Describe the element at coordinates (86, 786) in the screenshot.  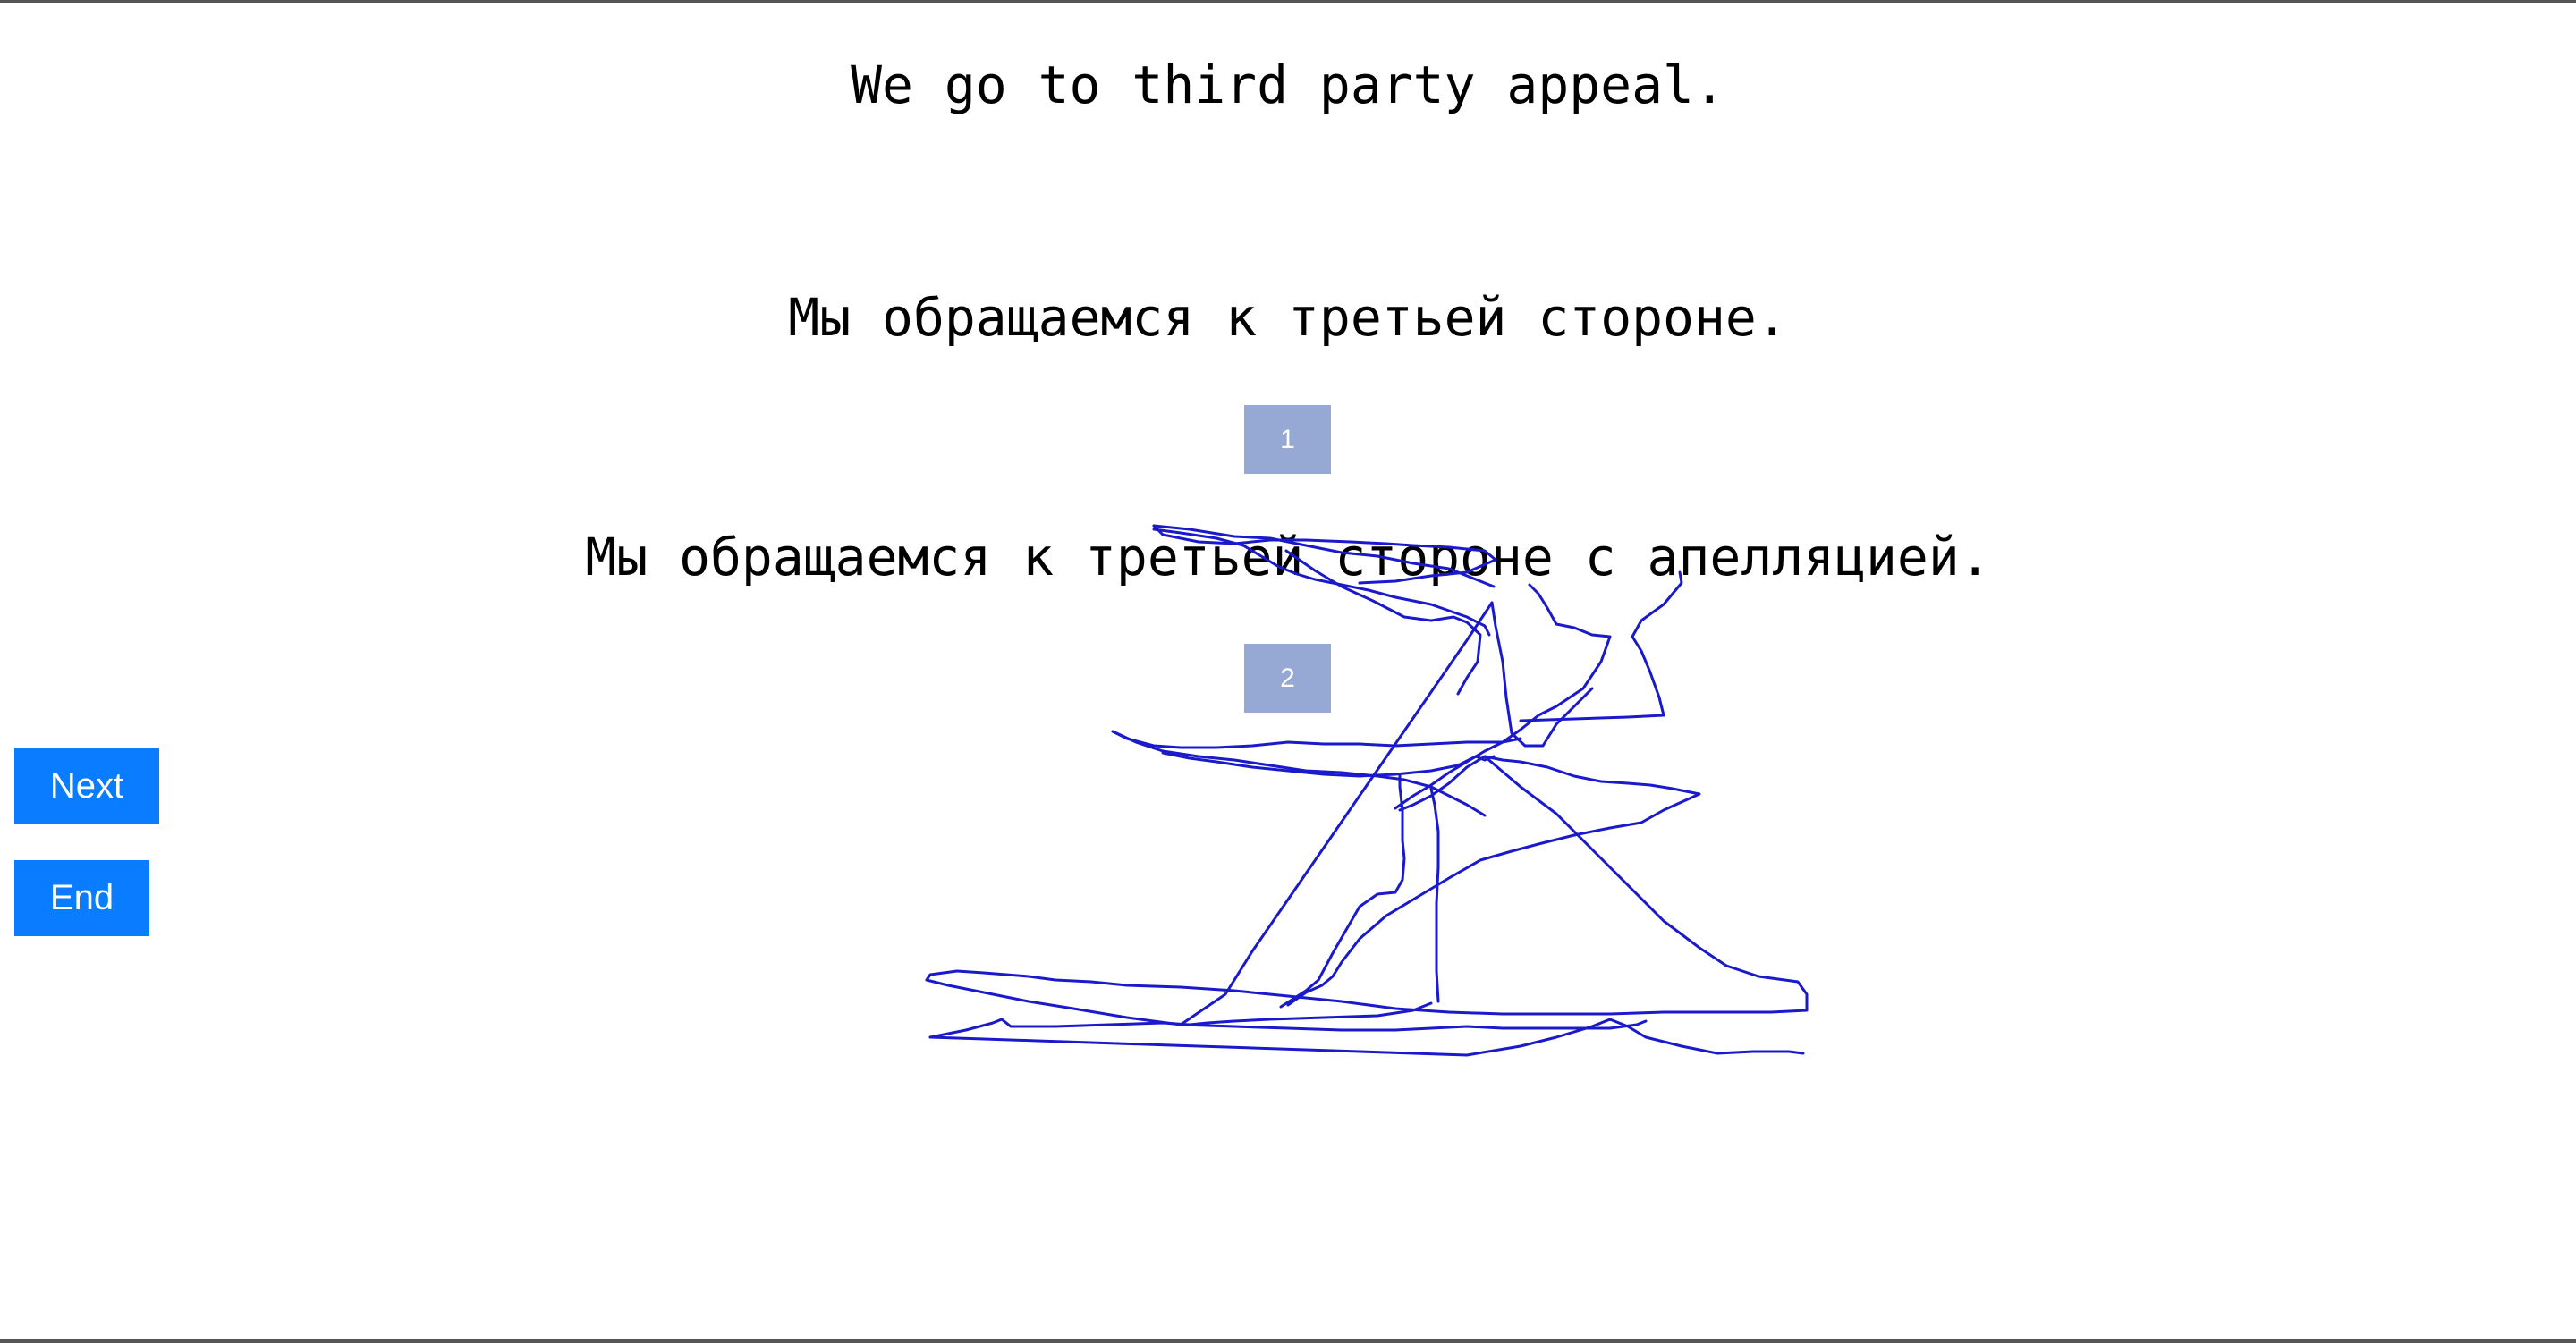
I see `next-button: Next` at that location.